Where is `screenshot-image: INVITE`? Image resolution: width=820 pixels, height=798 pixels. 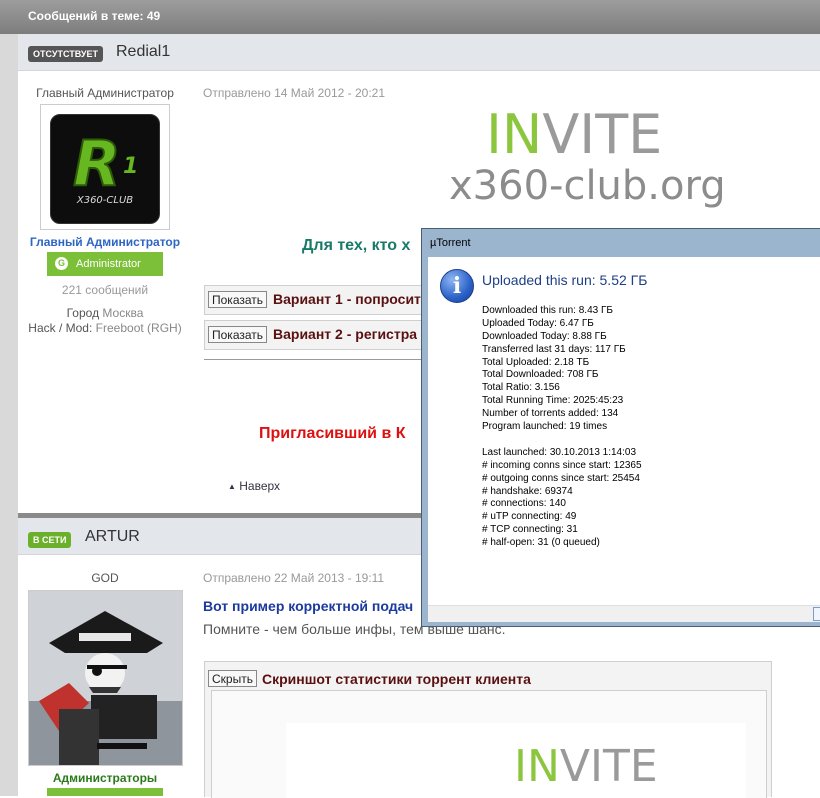 screenshot-image: INVITE is located at coordinates (516, 760).